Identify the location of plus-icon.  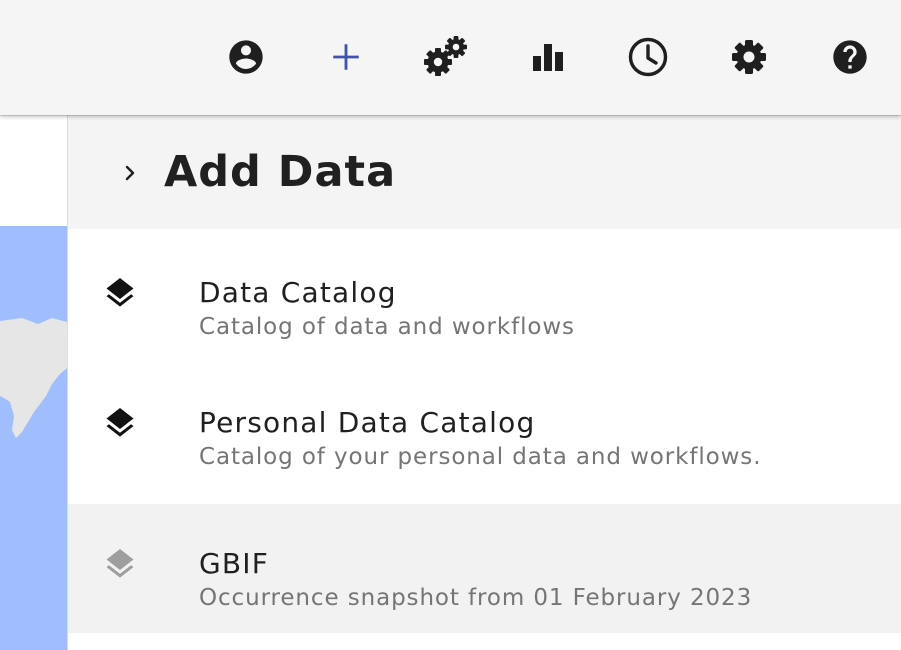
(346, 57).